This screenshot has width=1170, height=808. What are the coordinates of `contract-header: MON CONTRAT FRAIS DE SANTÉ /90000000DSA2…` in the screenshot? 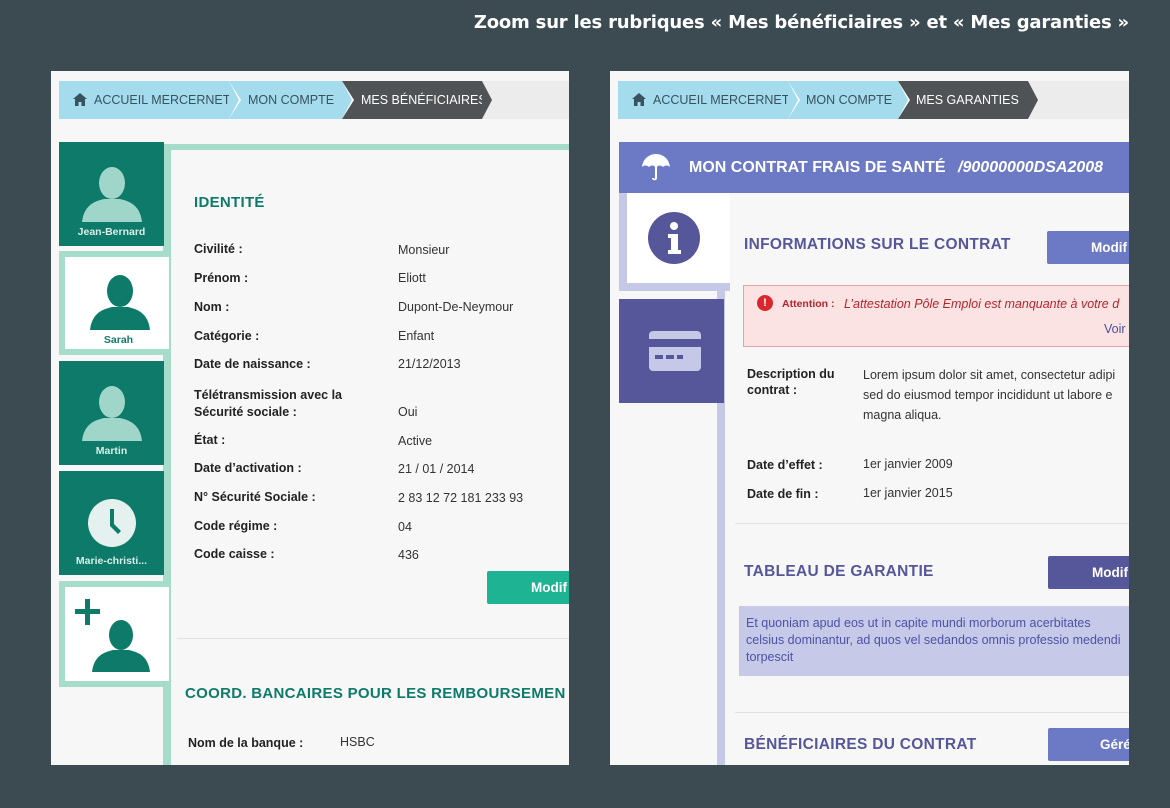 It's located at (874, 167).